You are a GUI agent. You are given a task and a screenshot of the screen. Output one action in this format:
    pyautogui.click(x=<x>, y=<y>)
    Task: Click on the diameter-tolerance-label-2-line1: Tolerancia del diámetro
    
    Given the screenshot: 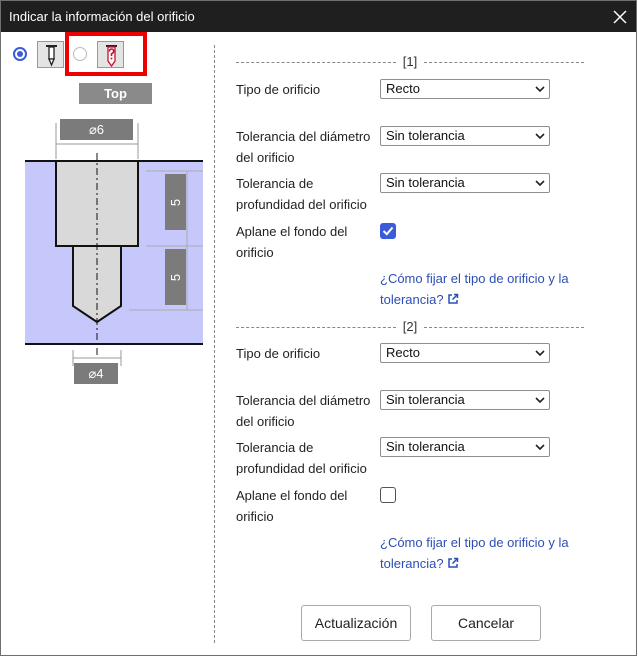 What is the action you would take?
    pyautogui.click(x=303, y=400)
    